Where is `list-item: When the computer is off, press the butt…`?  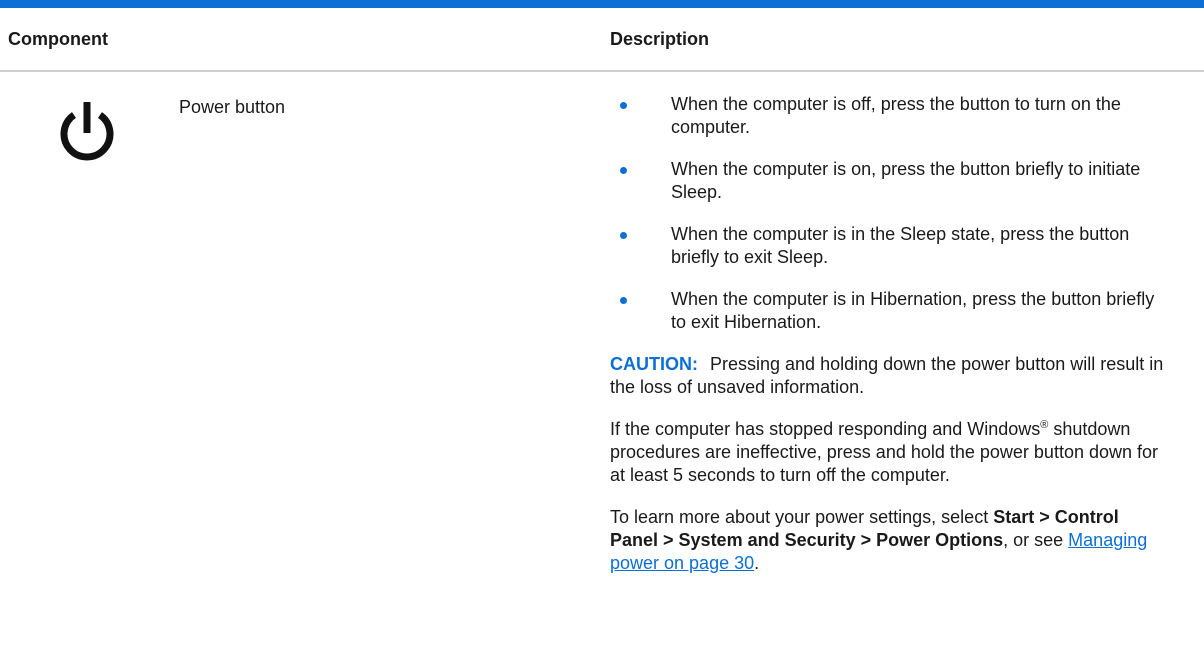 list-item: When the computer is off, press the butt… is located at coordinates (890, 116).